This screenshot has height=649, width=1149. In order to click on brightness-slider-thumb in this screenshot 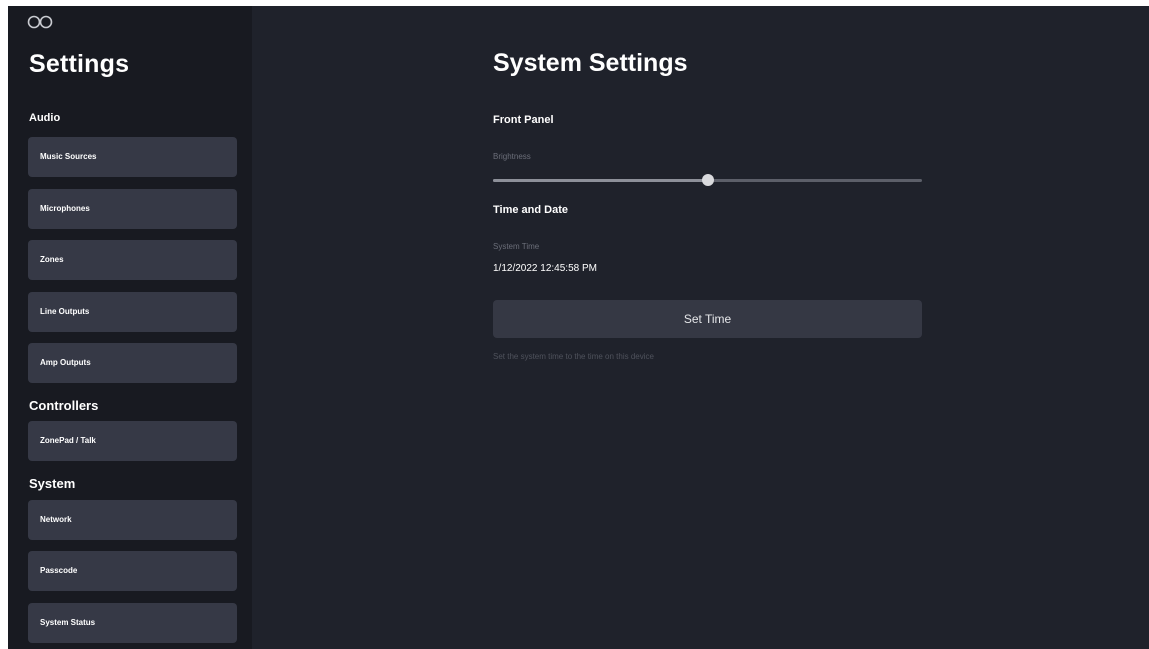, I will do `click(707, 180)`.